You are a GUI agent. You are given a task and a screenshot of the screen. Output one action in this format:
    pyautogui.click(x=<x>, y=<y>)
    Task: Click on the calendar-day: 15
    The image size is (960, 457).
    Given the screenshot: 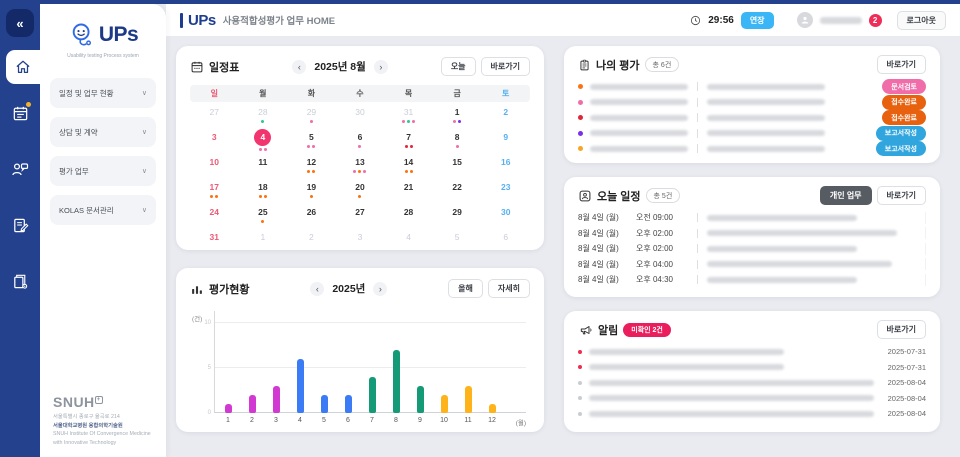 What is the action you would take?
    pyautogui.click(x=457, y=166)
    